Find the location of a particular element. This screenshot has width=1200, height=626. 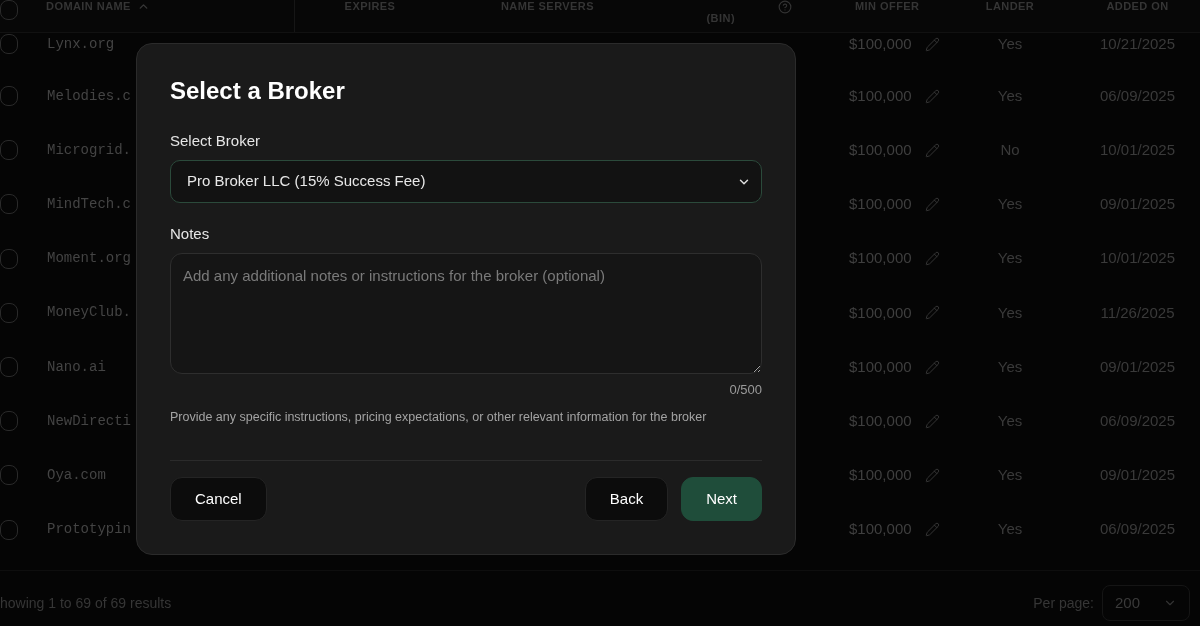

dialog-button: Cancel is located at coordinates (218, 499).